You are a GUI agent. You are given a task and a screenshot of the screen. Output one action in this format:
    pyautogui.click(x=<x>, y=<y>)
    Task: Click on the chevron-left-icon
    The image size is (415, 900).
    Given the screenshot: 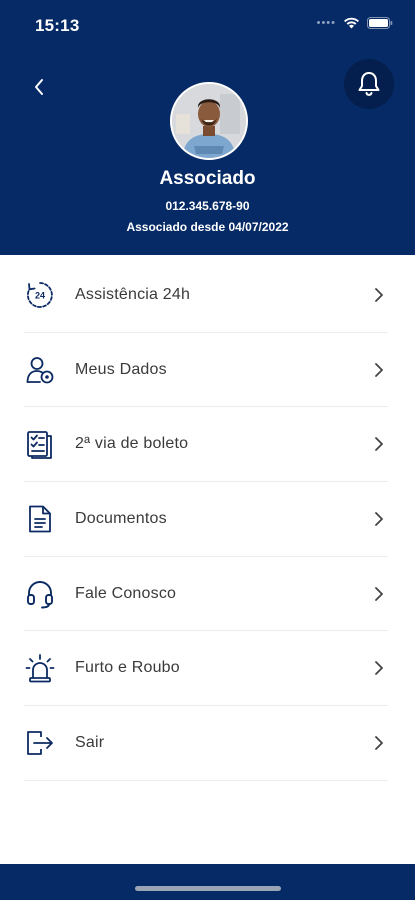 What is the action you would take?
    pyautogui.click(x=39, y=87)
    